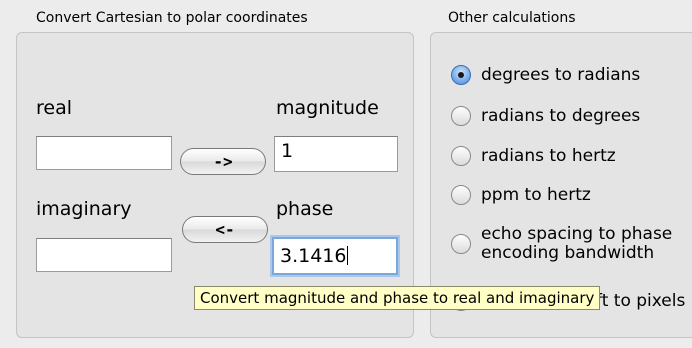 The height and width of the screenshot is (348, 692). What do you see at coordinates (104, 255) in the screenshot?
I see `imaginary-field` at bounding box center [104, 255].